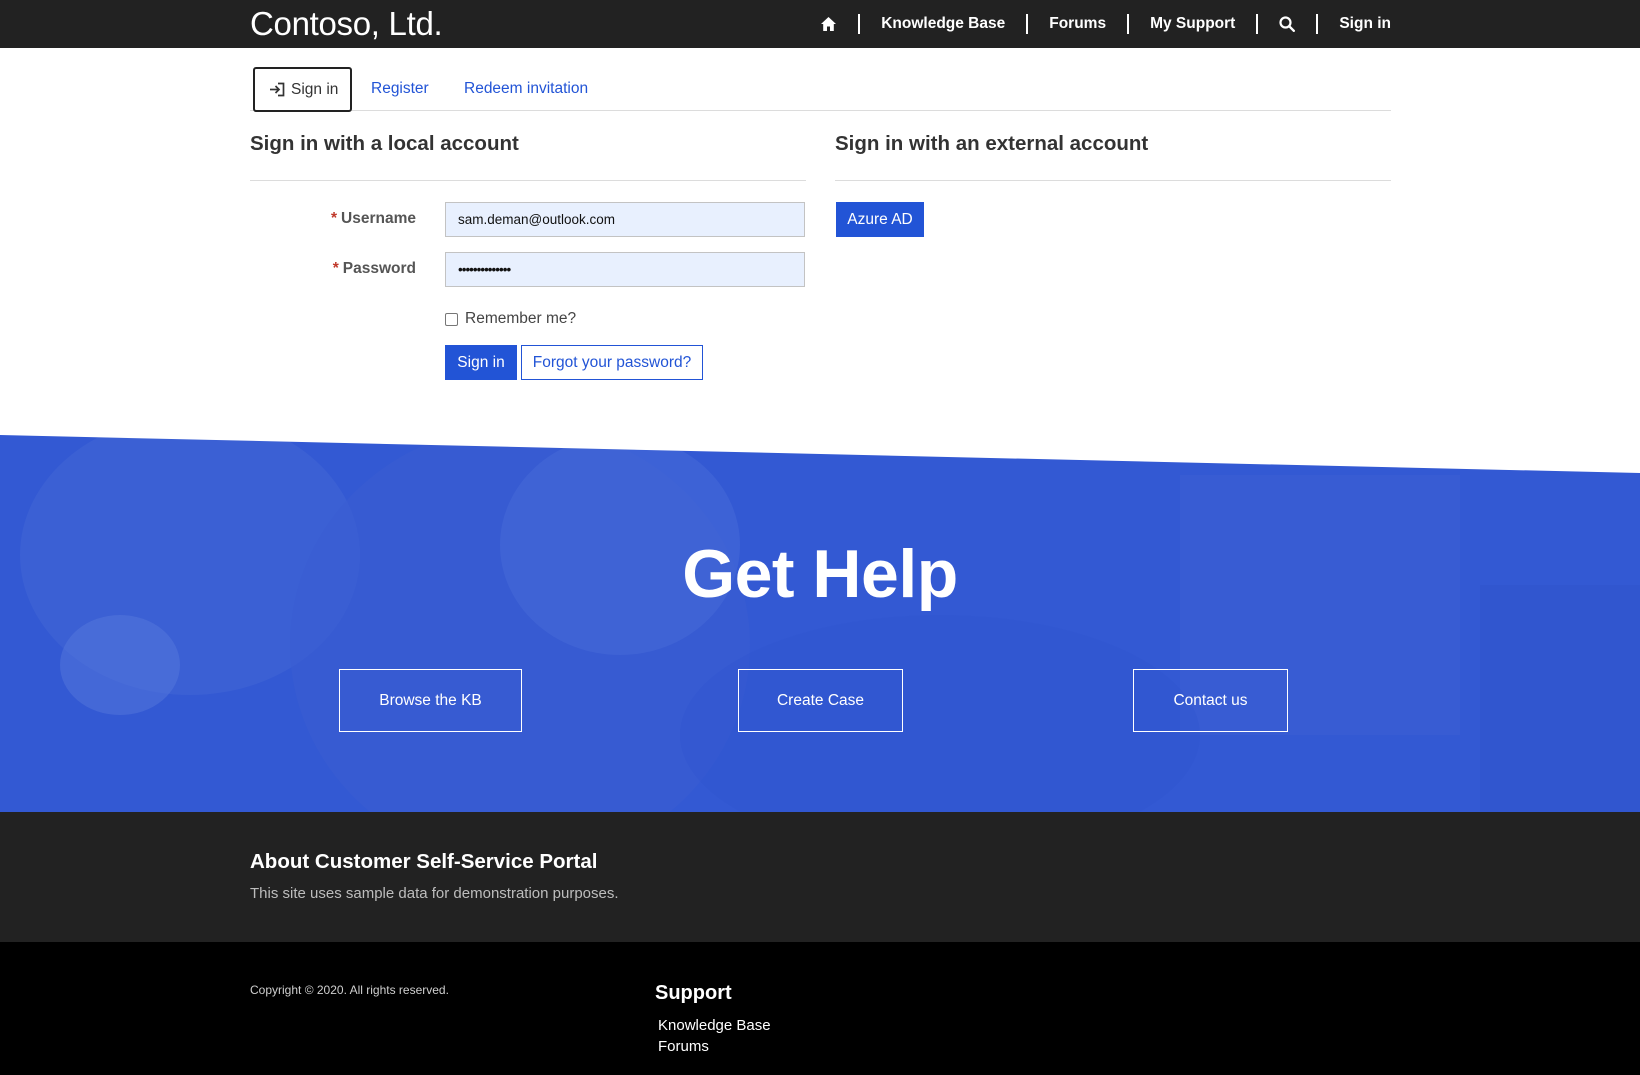 Image resolution: width=1640 pixels, height=1075 pixels. I want to click on nav-links: Knowledge Base Forums My Support Sign in, so click(1095, 24).